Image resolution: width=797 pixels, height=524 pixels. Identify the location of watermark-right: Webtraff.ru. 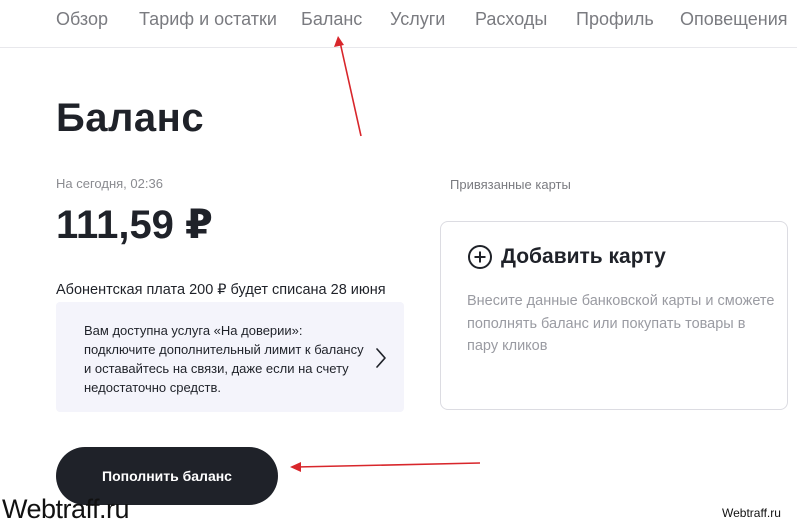
(751, 513).